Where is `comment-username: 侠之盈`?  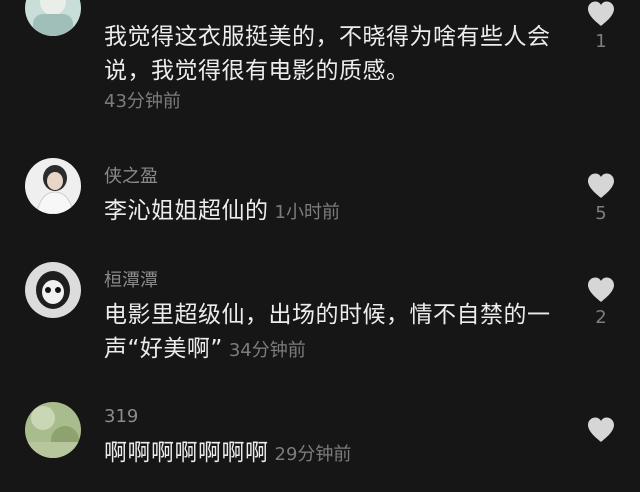 comment-username: 侠之盈 is located at coordinates (131, 175).